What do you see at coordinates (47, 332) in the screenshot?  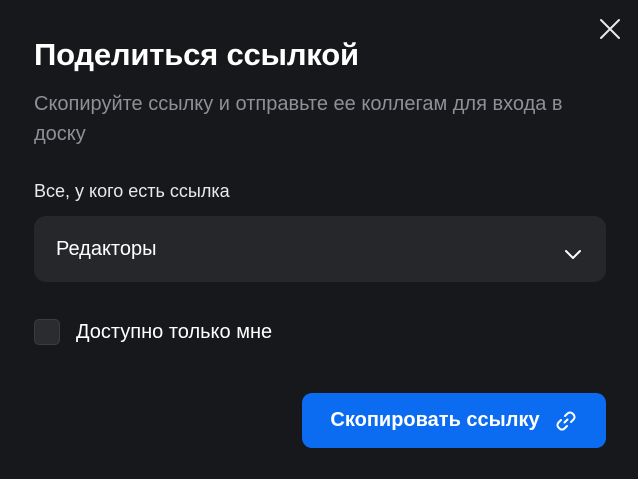 I see `only-me-checkbox` at bounding box center [47, 332].